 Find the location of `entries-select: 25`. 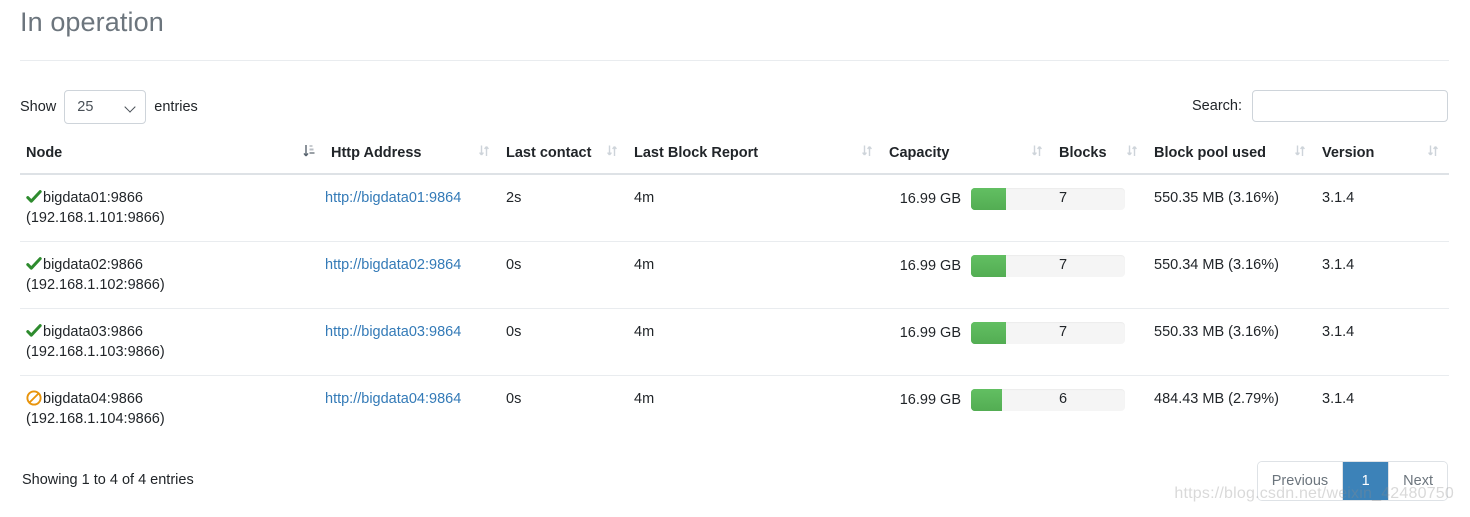

entries-select: 25 is located at coordinates (105, 107).